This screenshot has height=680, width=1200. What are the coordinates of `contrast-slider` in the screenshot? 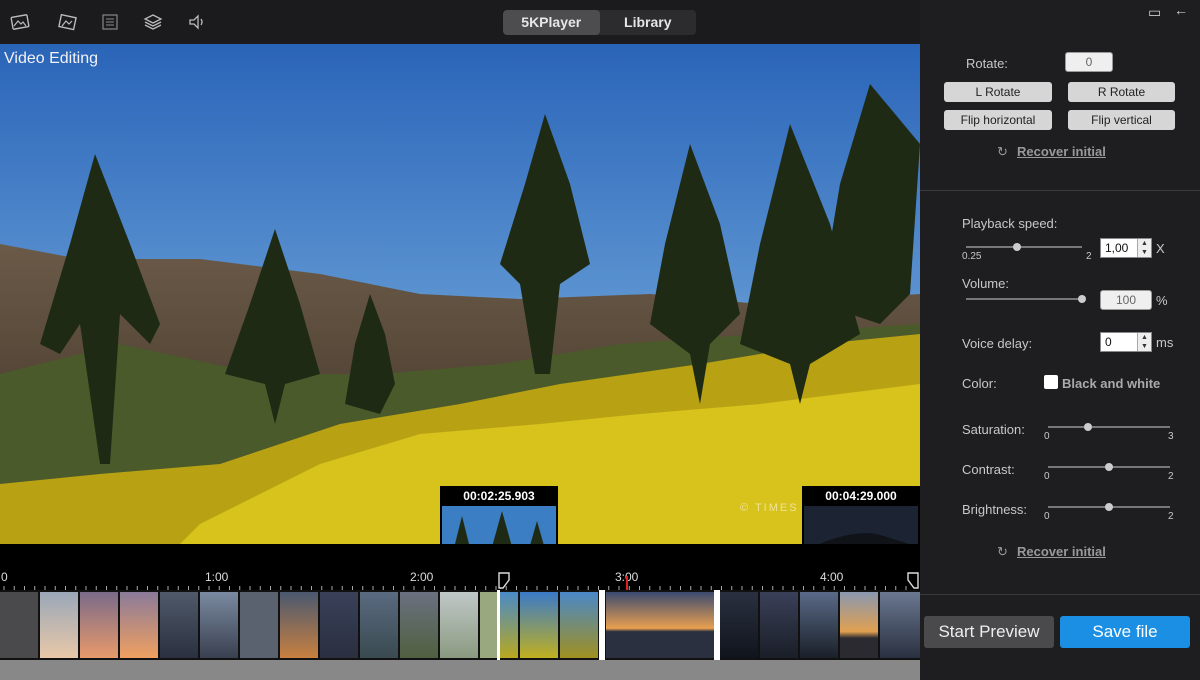 It's located at (1109, 467).